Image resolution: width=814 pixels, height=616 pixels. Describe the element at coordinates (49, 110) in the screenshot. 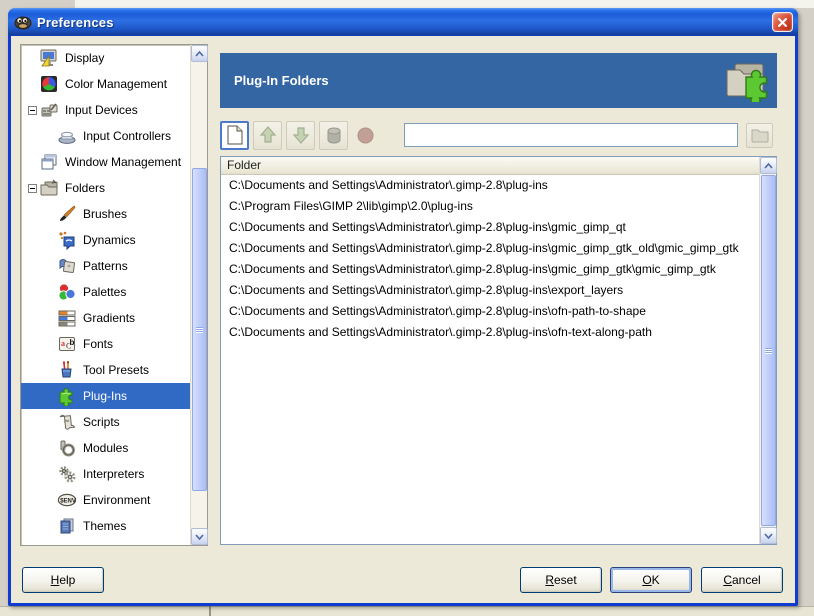

I see `input-devices-icon` at that location.